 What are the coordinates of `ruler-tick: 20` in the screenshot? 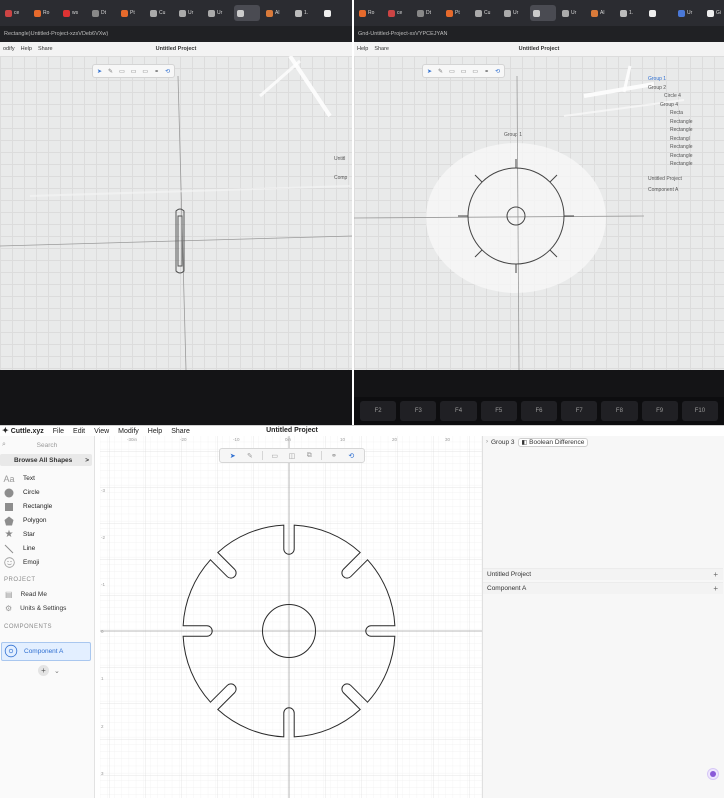 It's located at (395, 439).